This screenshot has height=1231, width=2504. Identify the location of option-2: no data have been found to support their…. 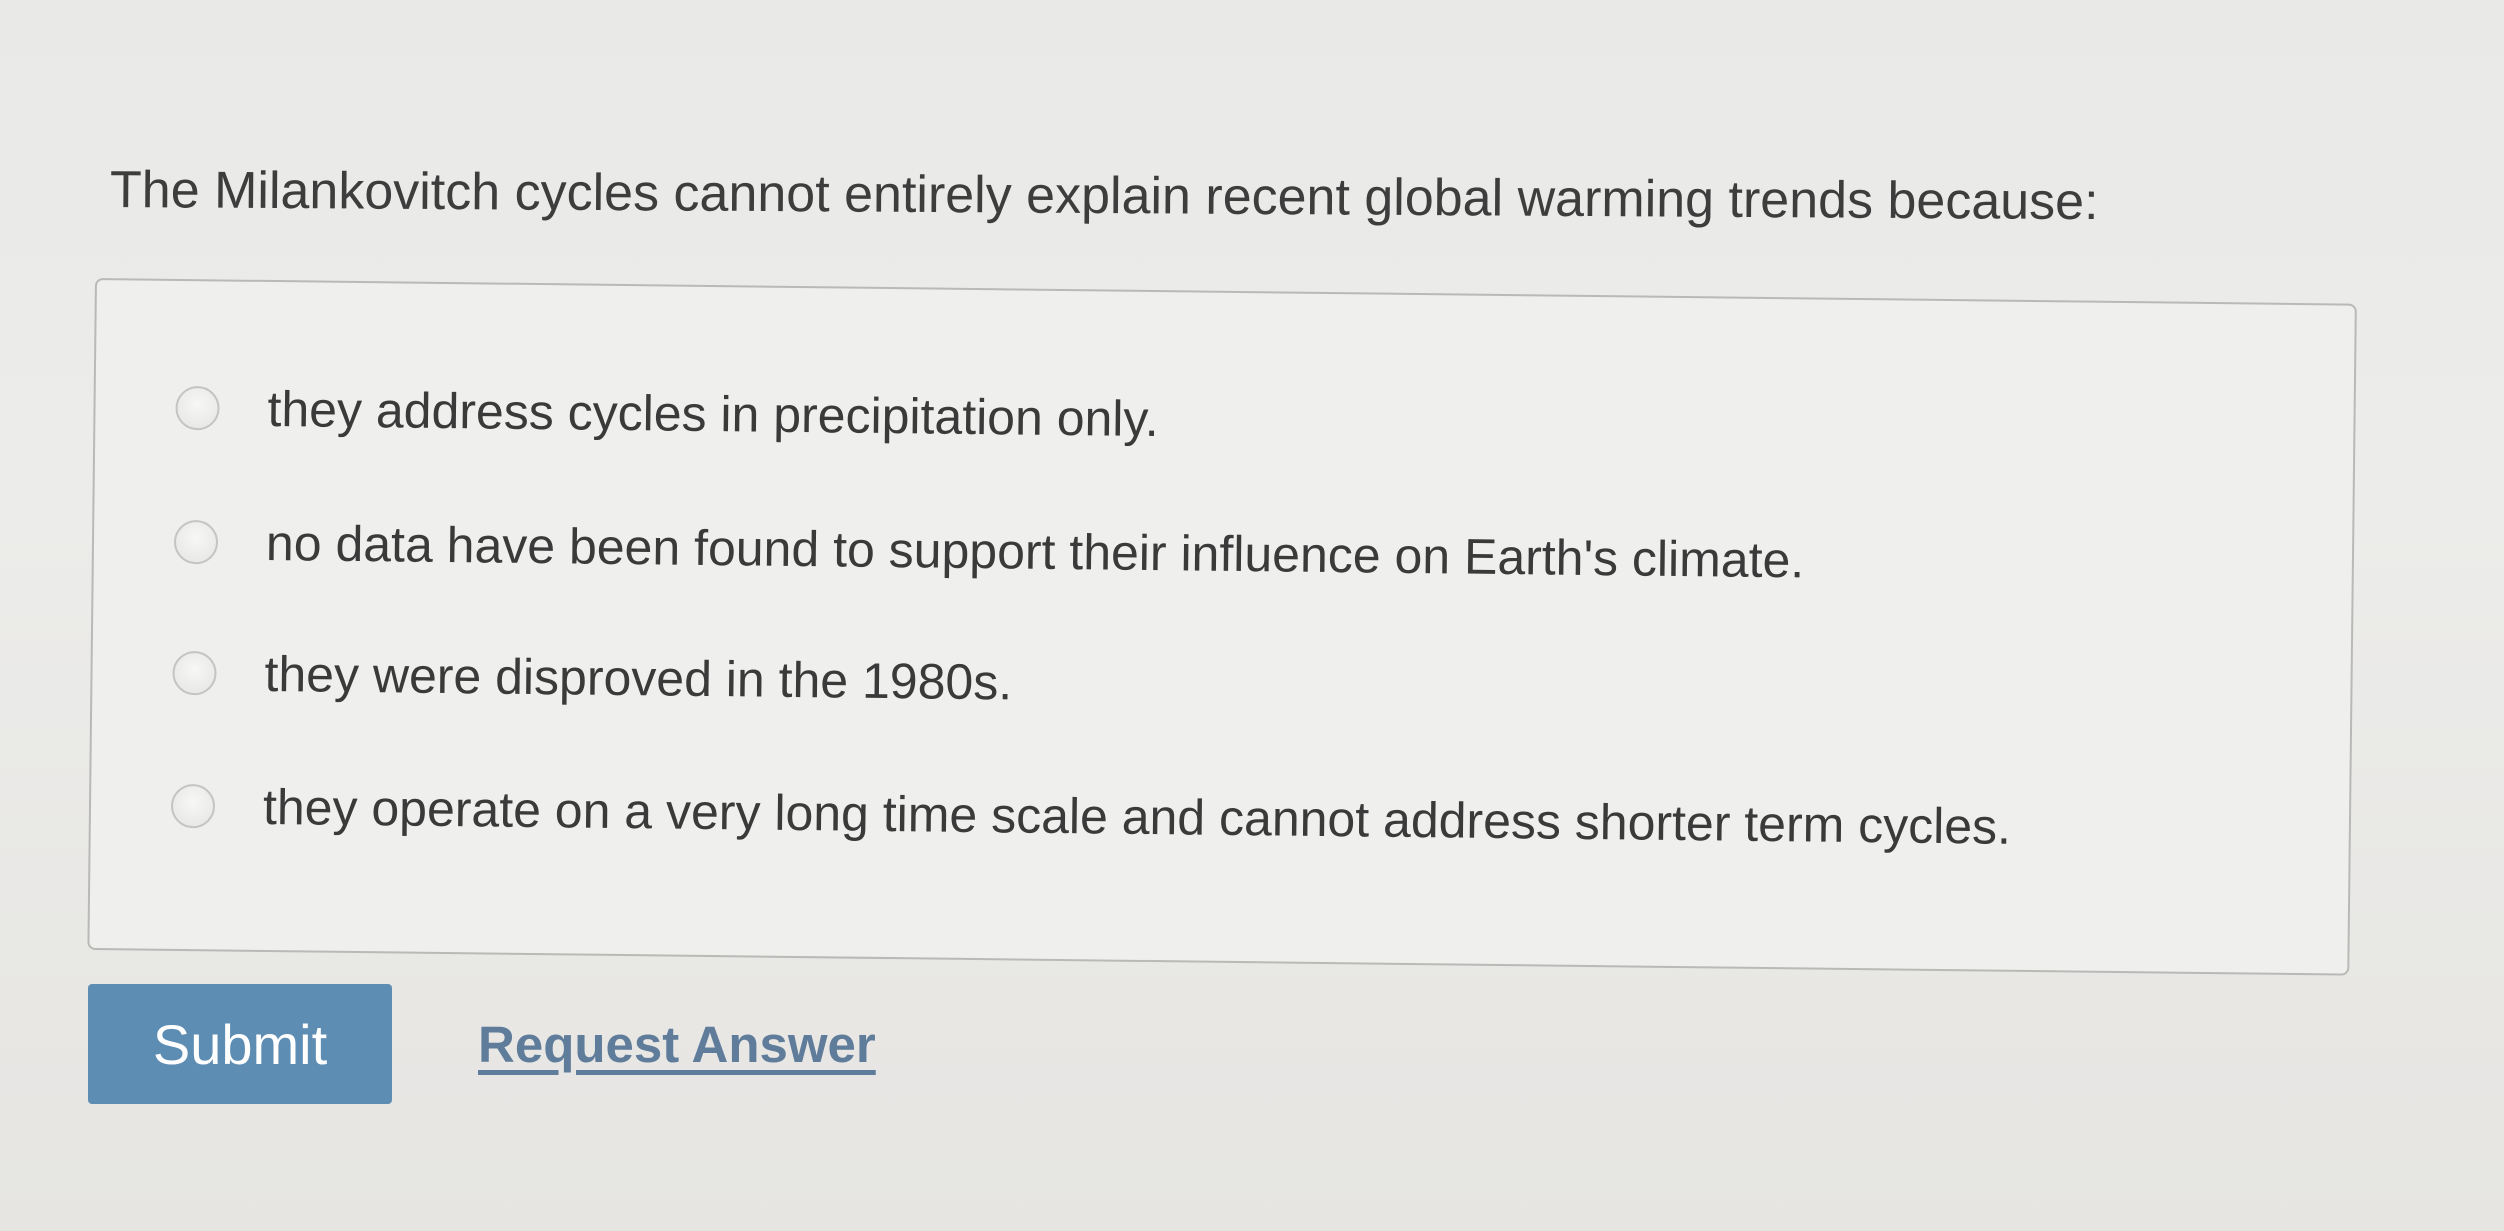
(989, 551).